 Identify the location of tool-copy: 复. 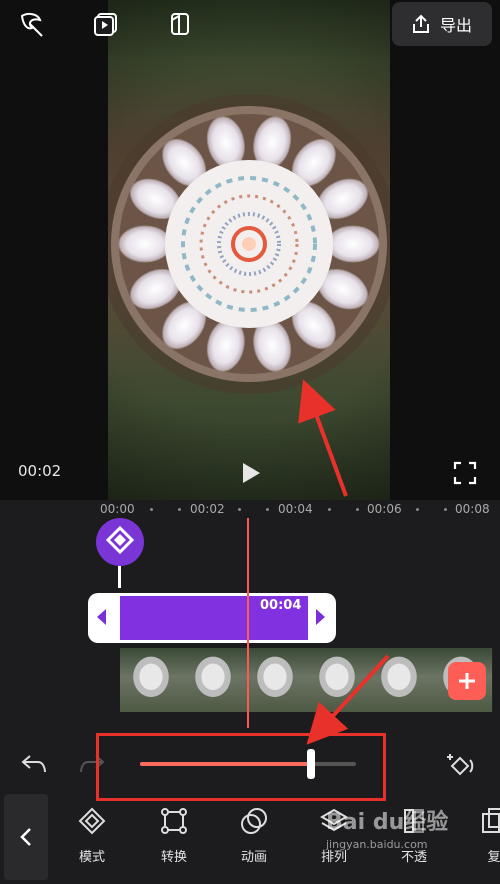
(482, 835).